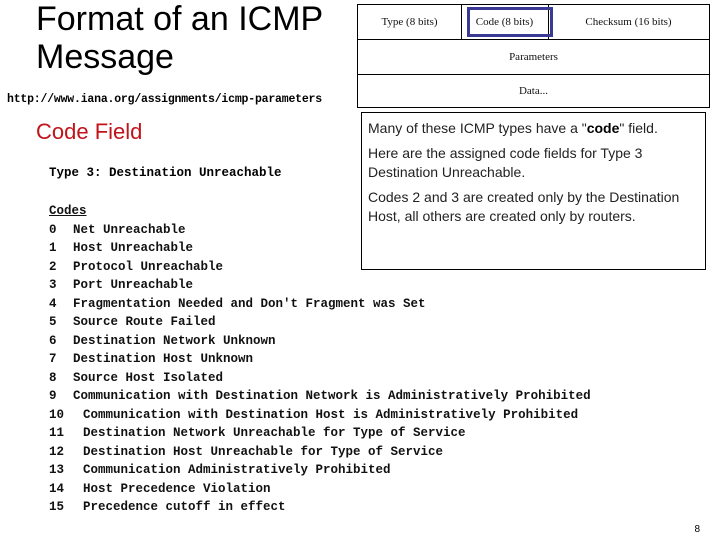  What do you see at coordinates (697, 529) in the screenshot?
I see `page-number: 8` at bounding box center [697, 529].